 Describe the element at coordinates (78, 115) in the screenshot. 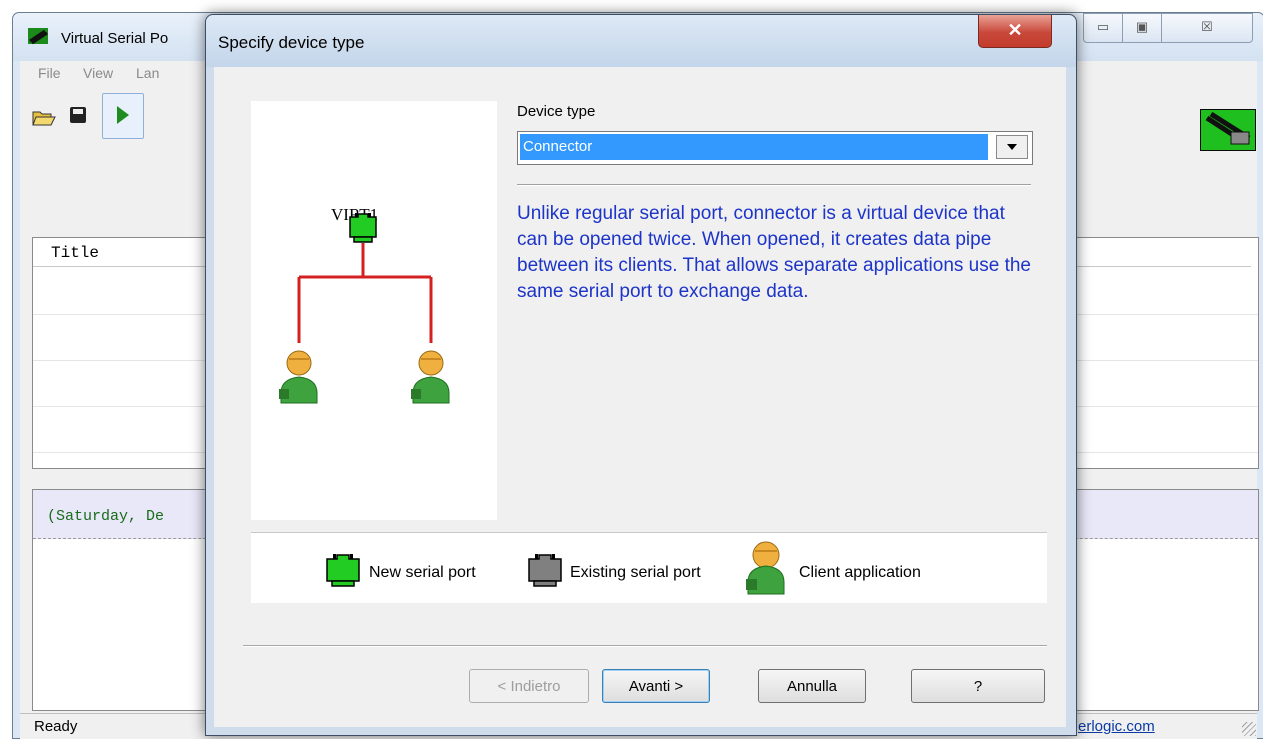

I see `save-disk-icon` at that location.